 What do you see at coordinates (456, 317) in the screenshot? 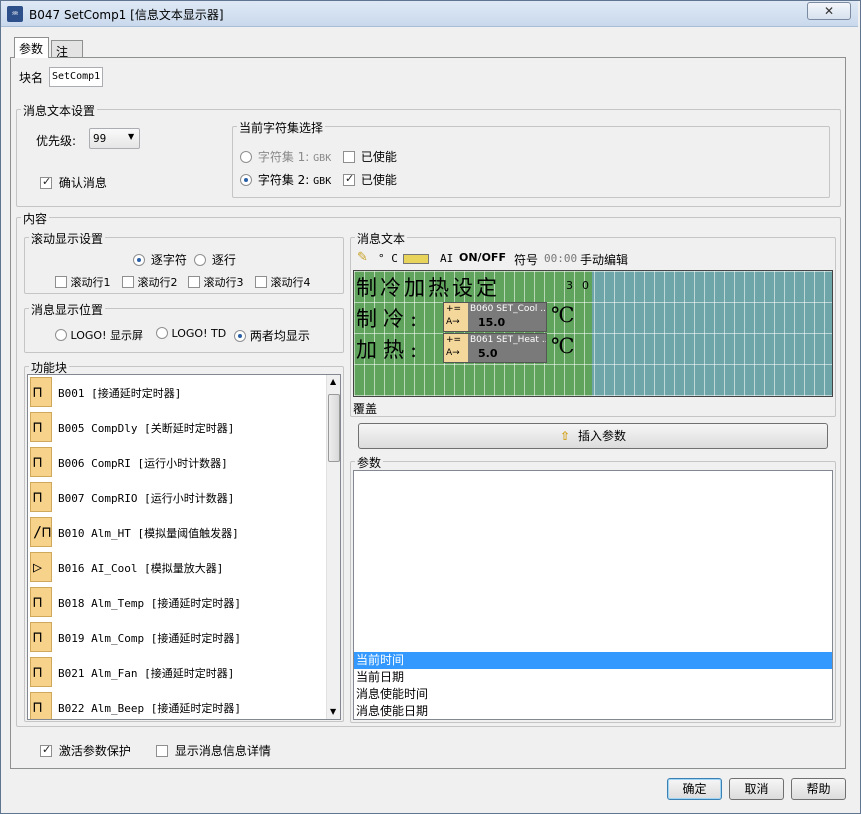
I see `param-tag: += A→` at bounding box center [456, 317].